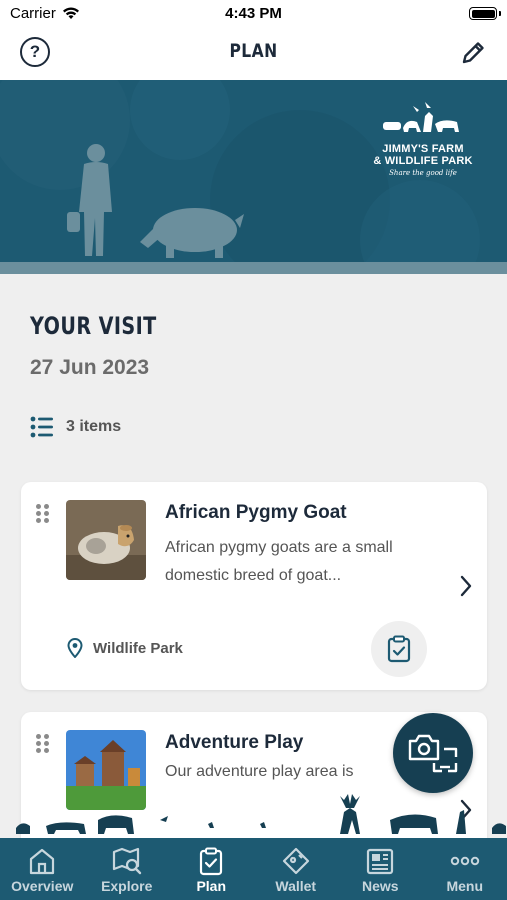 This screenshot has width=507, height=900. I want to click on tab-news: News, so click(380, 869).